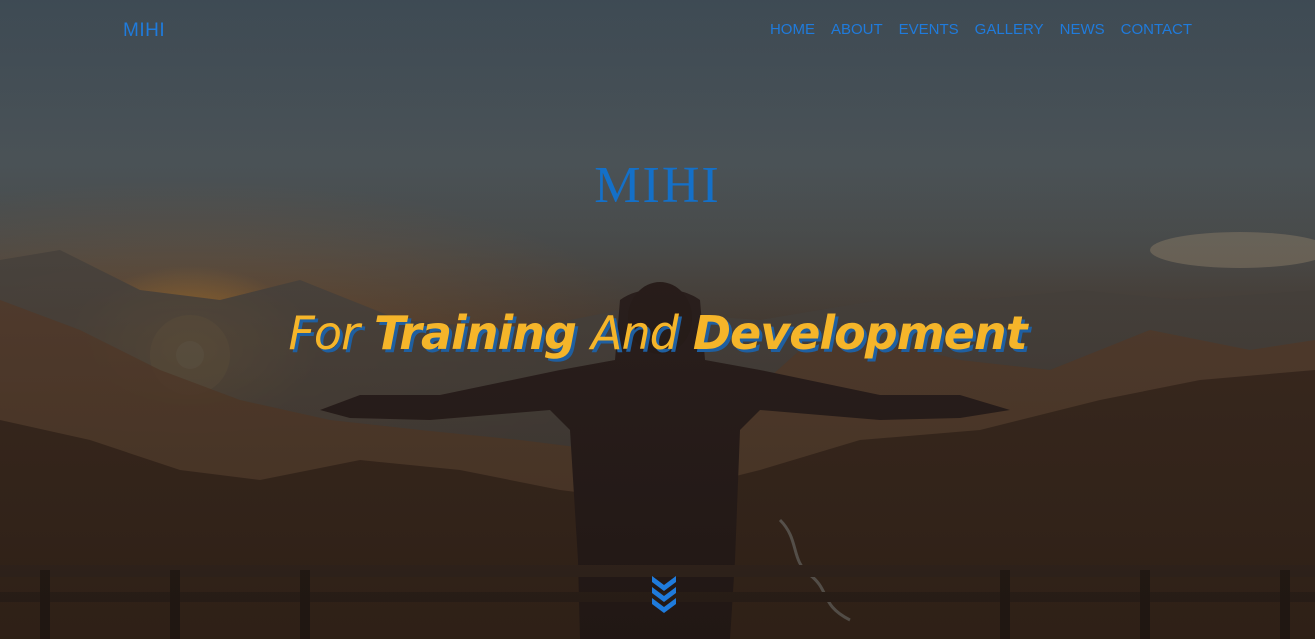  I want to click on nav-item-about: ABOUT, so click(857, 30).